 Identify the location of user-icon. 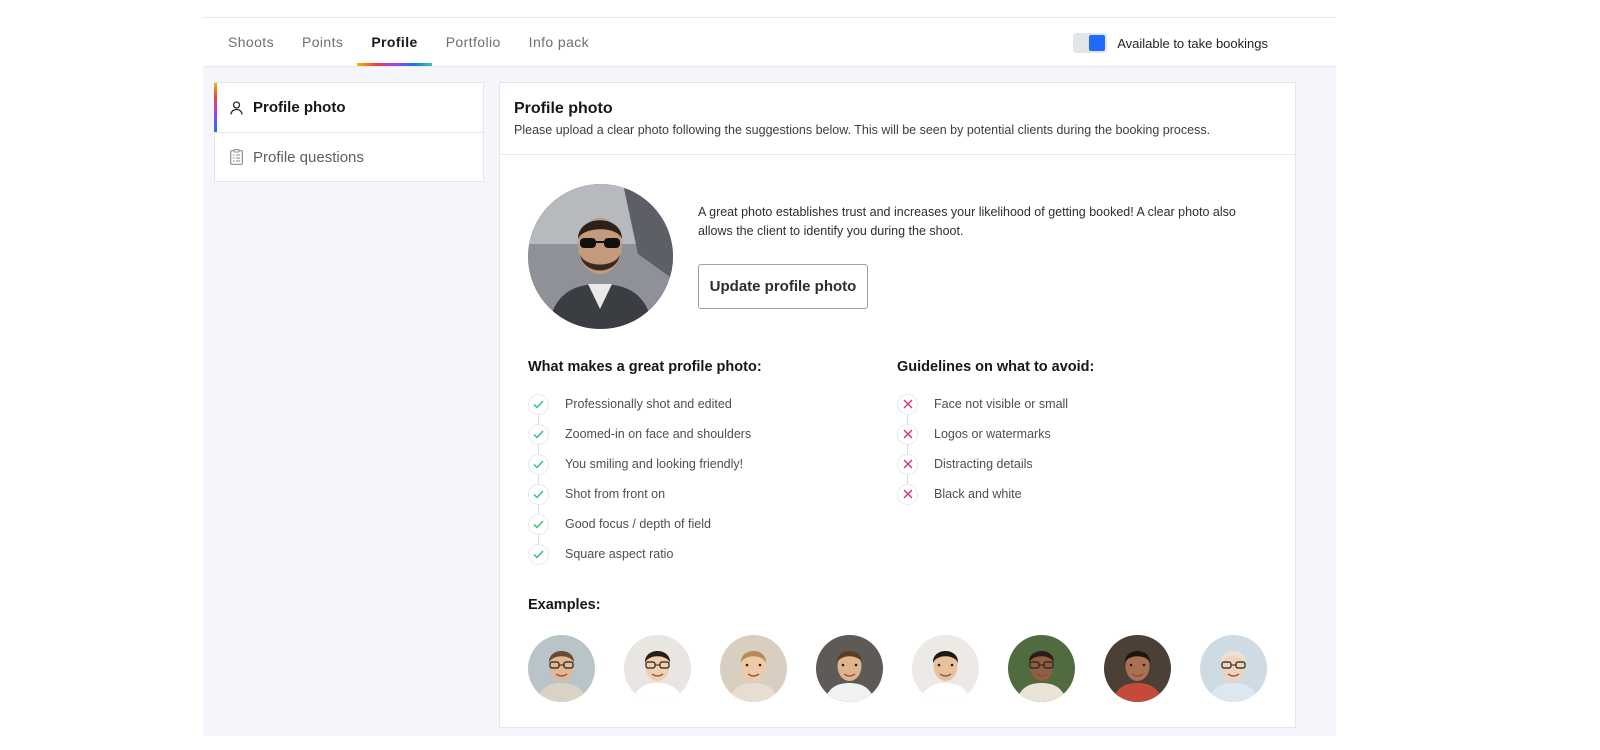
(236, 108).